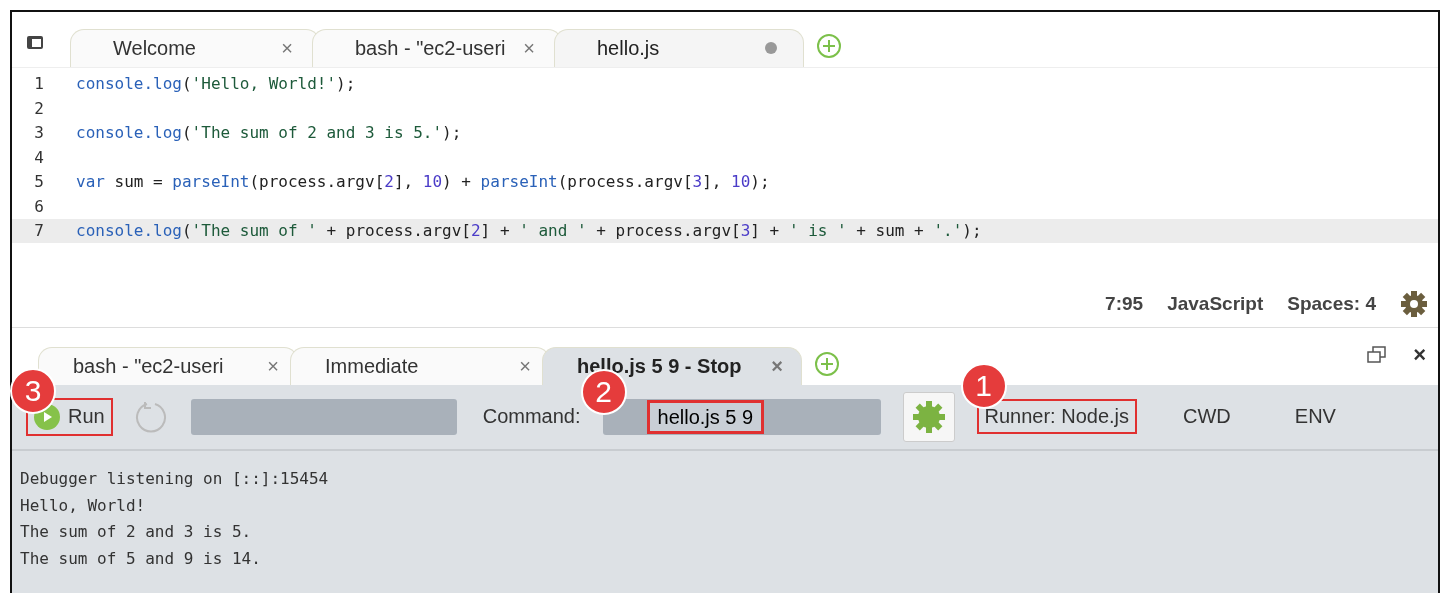 Image resolution: width=1448 pixels, height=593 pixels. I want to click on line-number: 1, so click(39, 84).